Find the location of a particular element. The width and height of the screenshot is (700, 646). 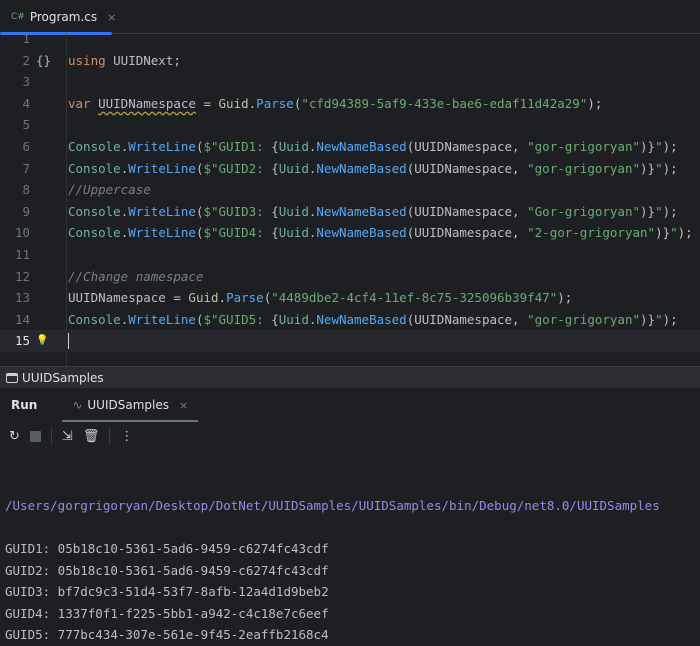

line-number: 11 is located at coordinates (22, 254).